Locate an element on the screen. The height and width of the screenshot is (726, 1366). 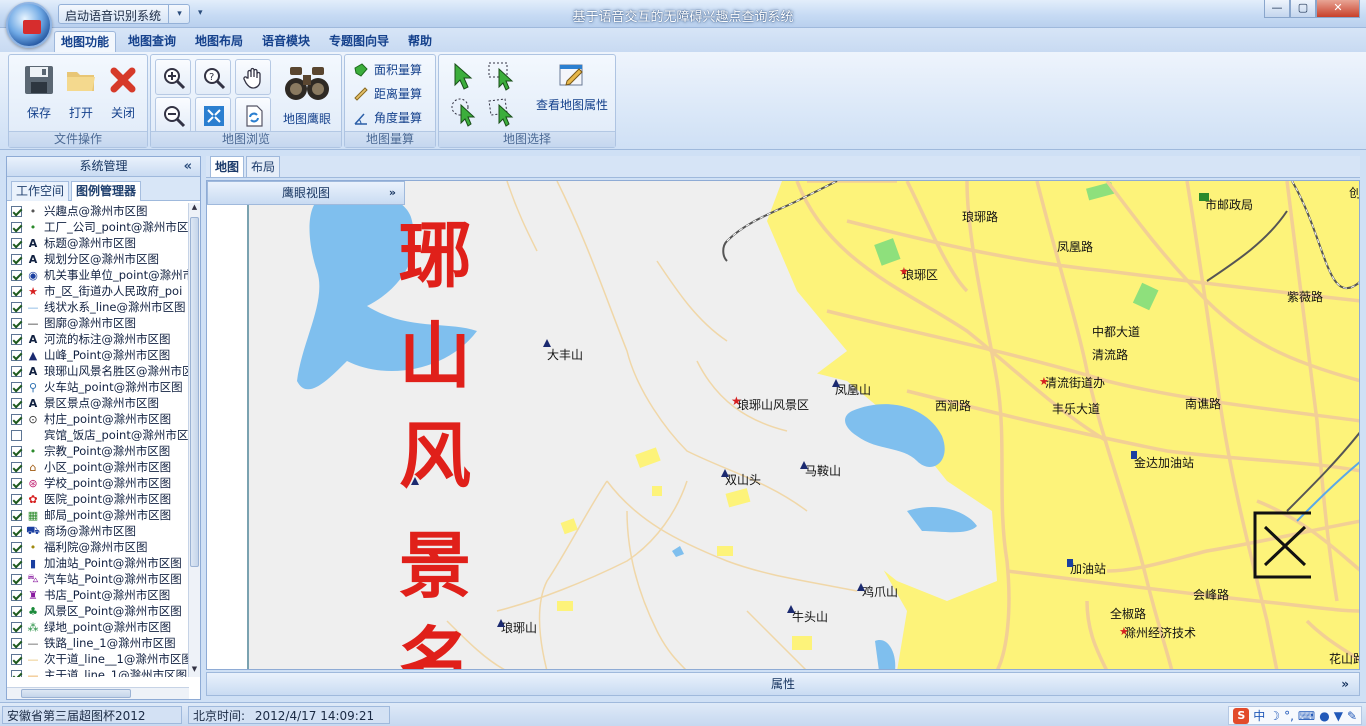
layer-row: • 工厂_公司_point@滁州市区 is located at coordinates (98, 227).